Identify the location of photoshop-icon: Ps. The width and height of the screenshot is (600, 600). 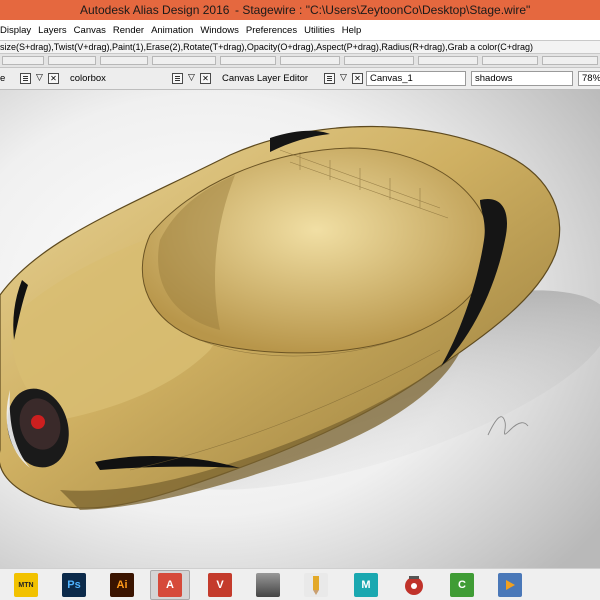
(74, 585).